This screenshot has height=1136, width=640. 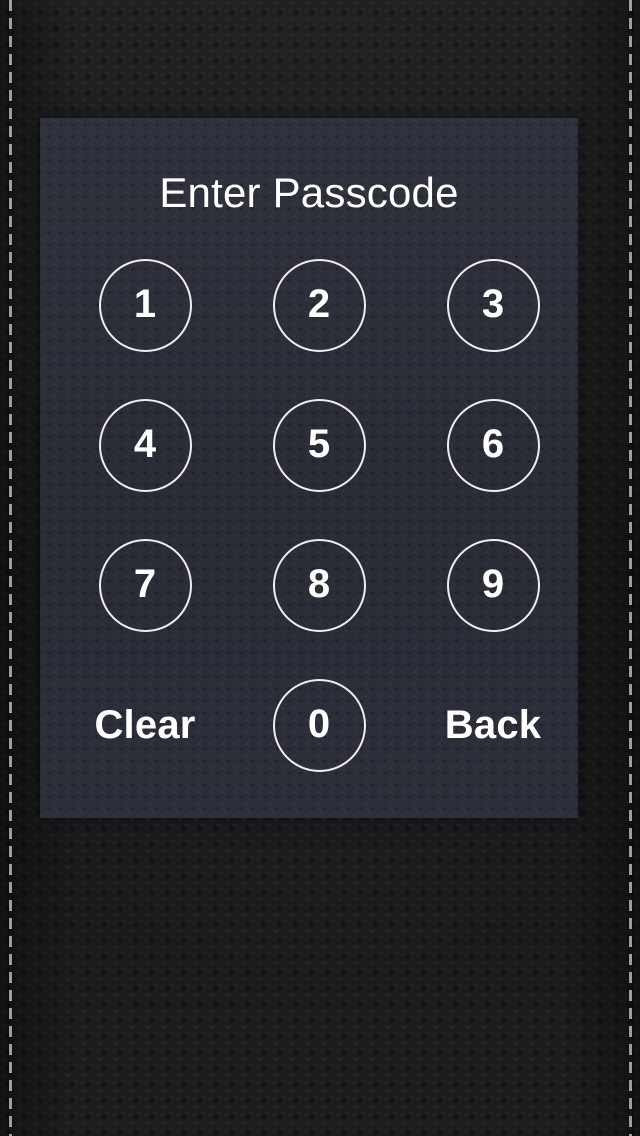 I want to click on digit-3-icon: 3, so click(x=493, y=304).